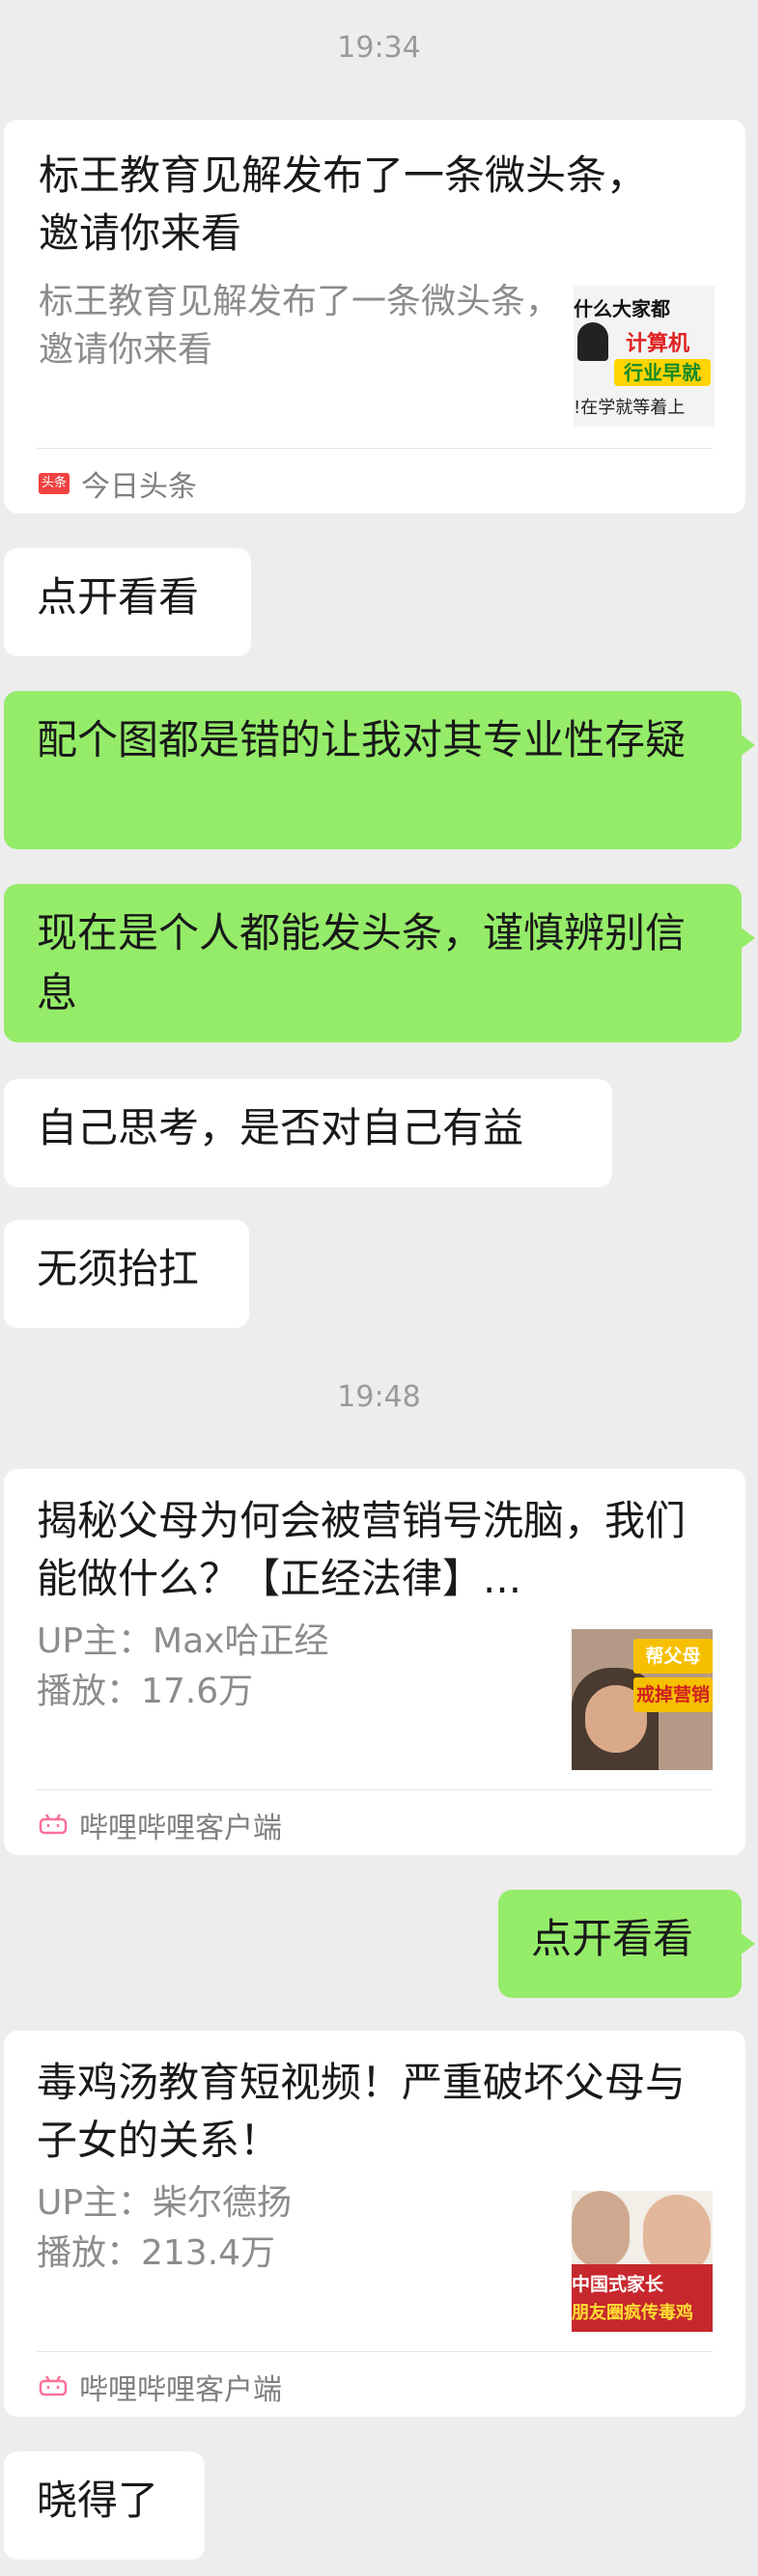 The width and height of the screenshot is (758, 2576). Describe the element at coordinates (379, 1397) in the screenshot. I see `timestamp: 19:48` at that location.